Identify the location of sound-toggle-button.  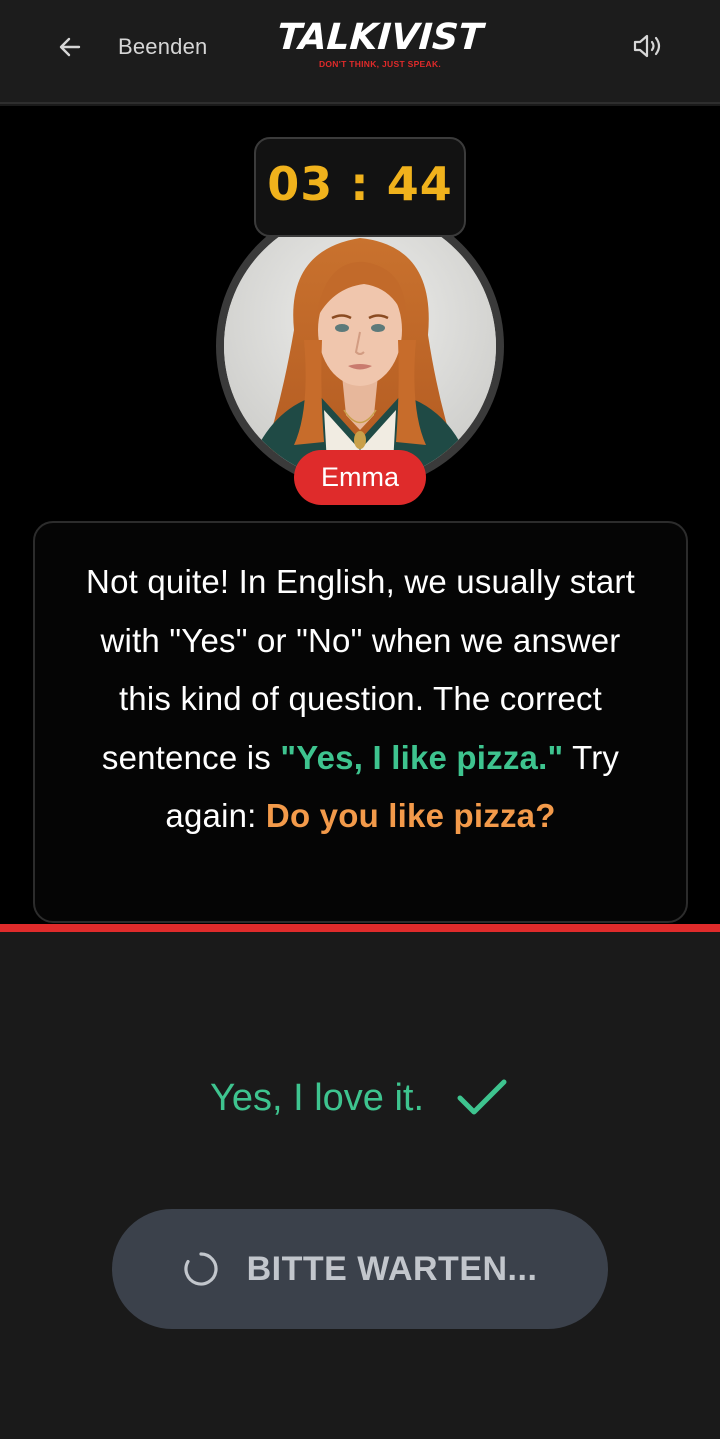
(648, 48).